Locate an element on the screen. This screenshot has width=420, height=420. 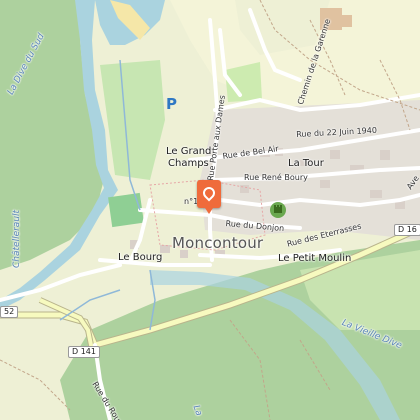
place-label-la-tour: La Tour is located at coordinates (306, 163).